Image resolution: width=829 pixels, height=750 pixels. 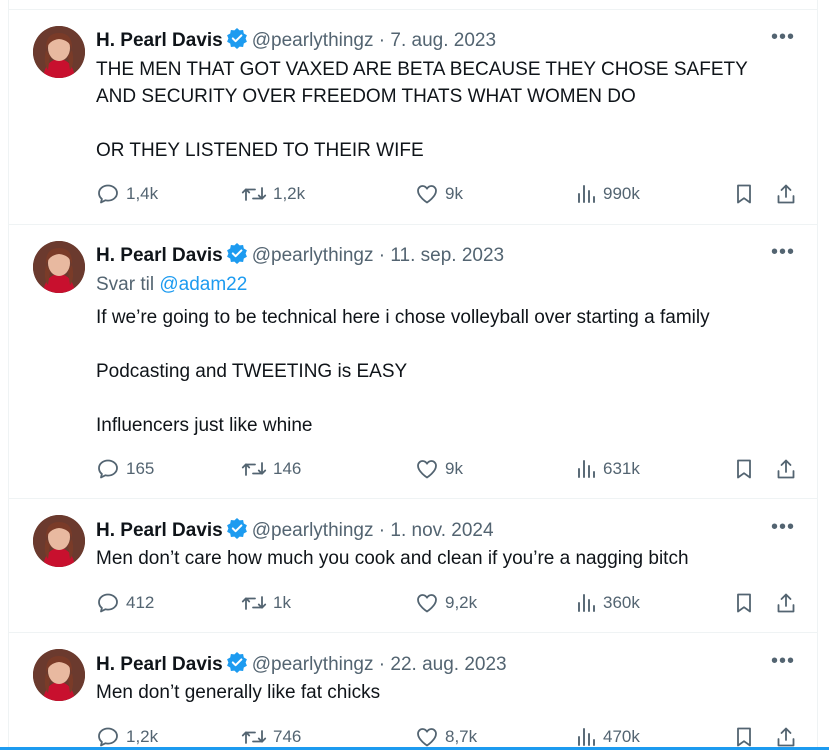 I want to click on handle-and-date: @pearlythingz · 11. sep. 2023, so click(x=378, y=255).